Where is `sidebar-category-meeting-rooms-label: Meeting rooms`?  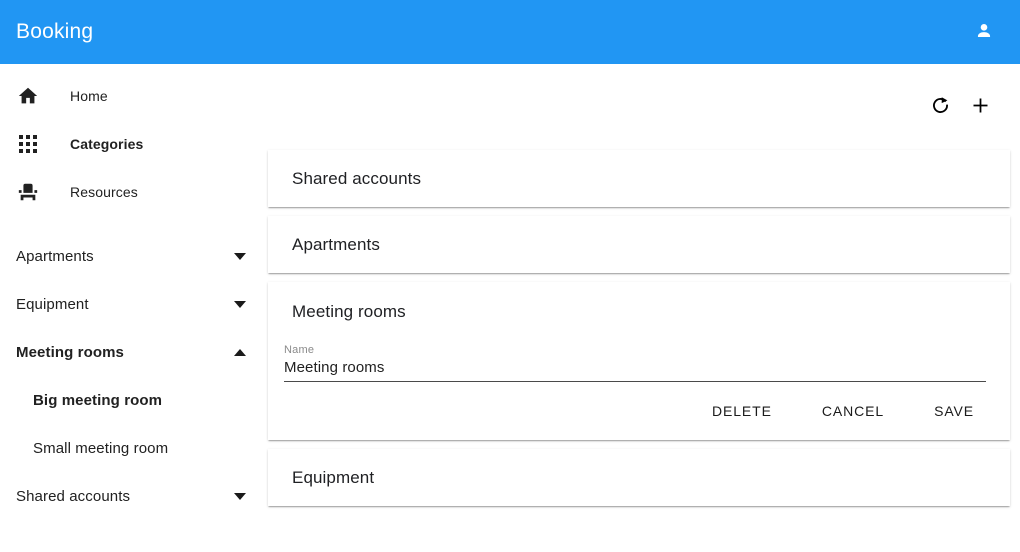 sidebar-category-meeting-rooms-label: Meeting rooms is located at coordinates (70, 352).